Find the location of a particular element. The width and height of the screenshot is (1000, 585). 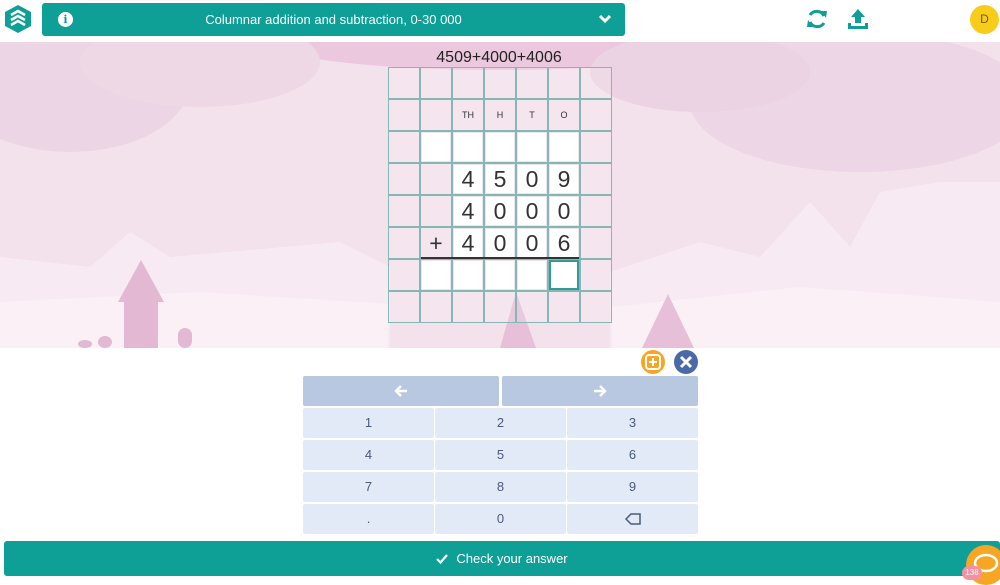

close-icon is located at coordinates (686, 362).